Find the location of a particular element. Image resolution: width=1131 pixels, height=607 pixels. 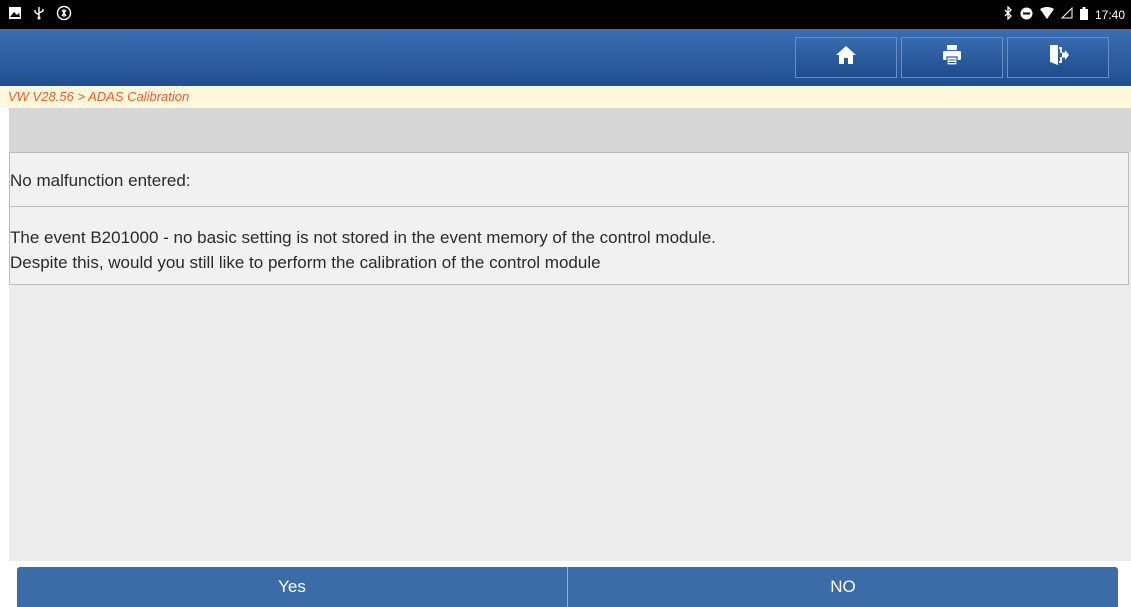

do-not-disturb-icon is located at coordinates (1026, 15).